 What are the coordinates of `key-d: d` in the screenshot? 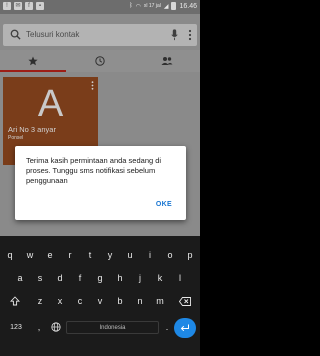 It's located at (60, 278).